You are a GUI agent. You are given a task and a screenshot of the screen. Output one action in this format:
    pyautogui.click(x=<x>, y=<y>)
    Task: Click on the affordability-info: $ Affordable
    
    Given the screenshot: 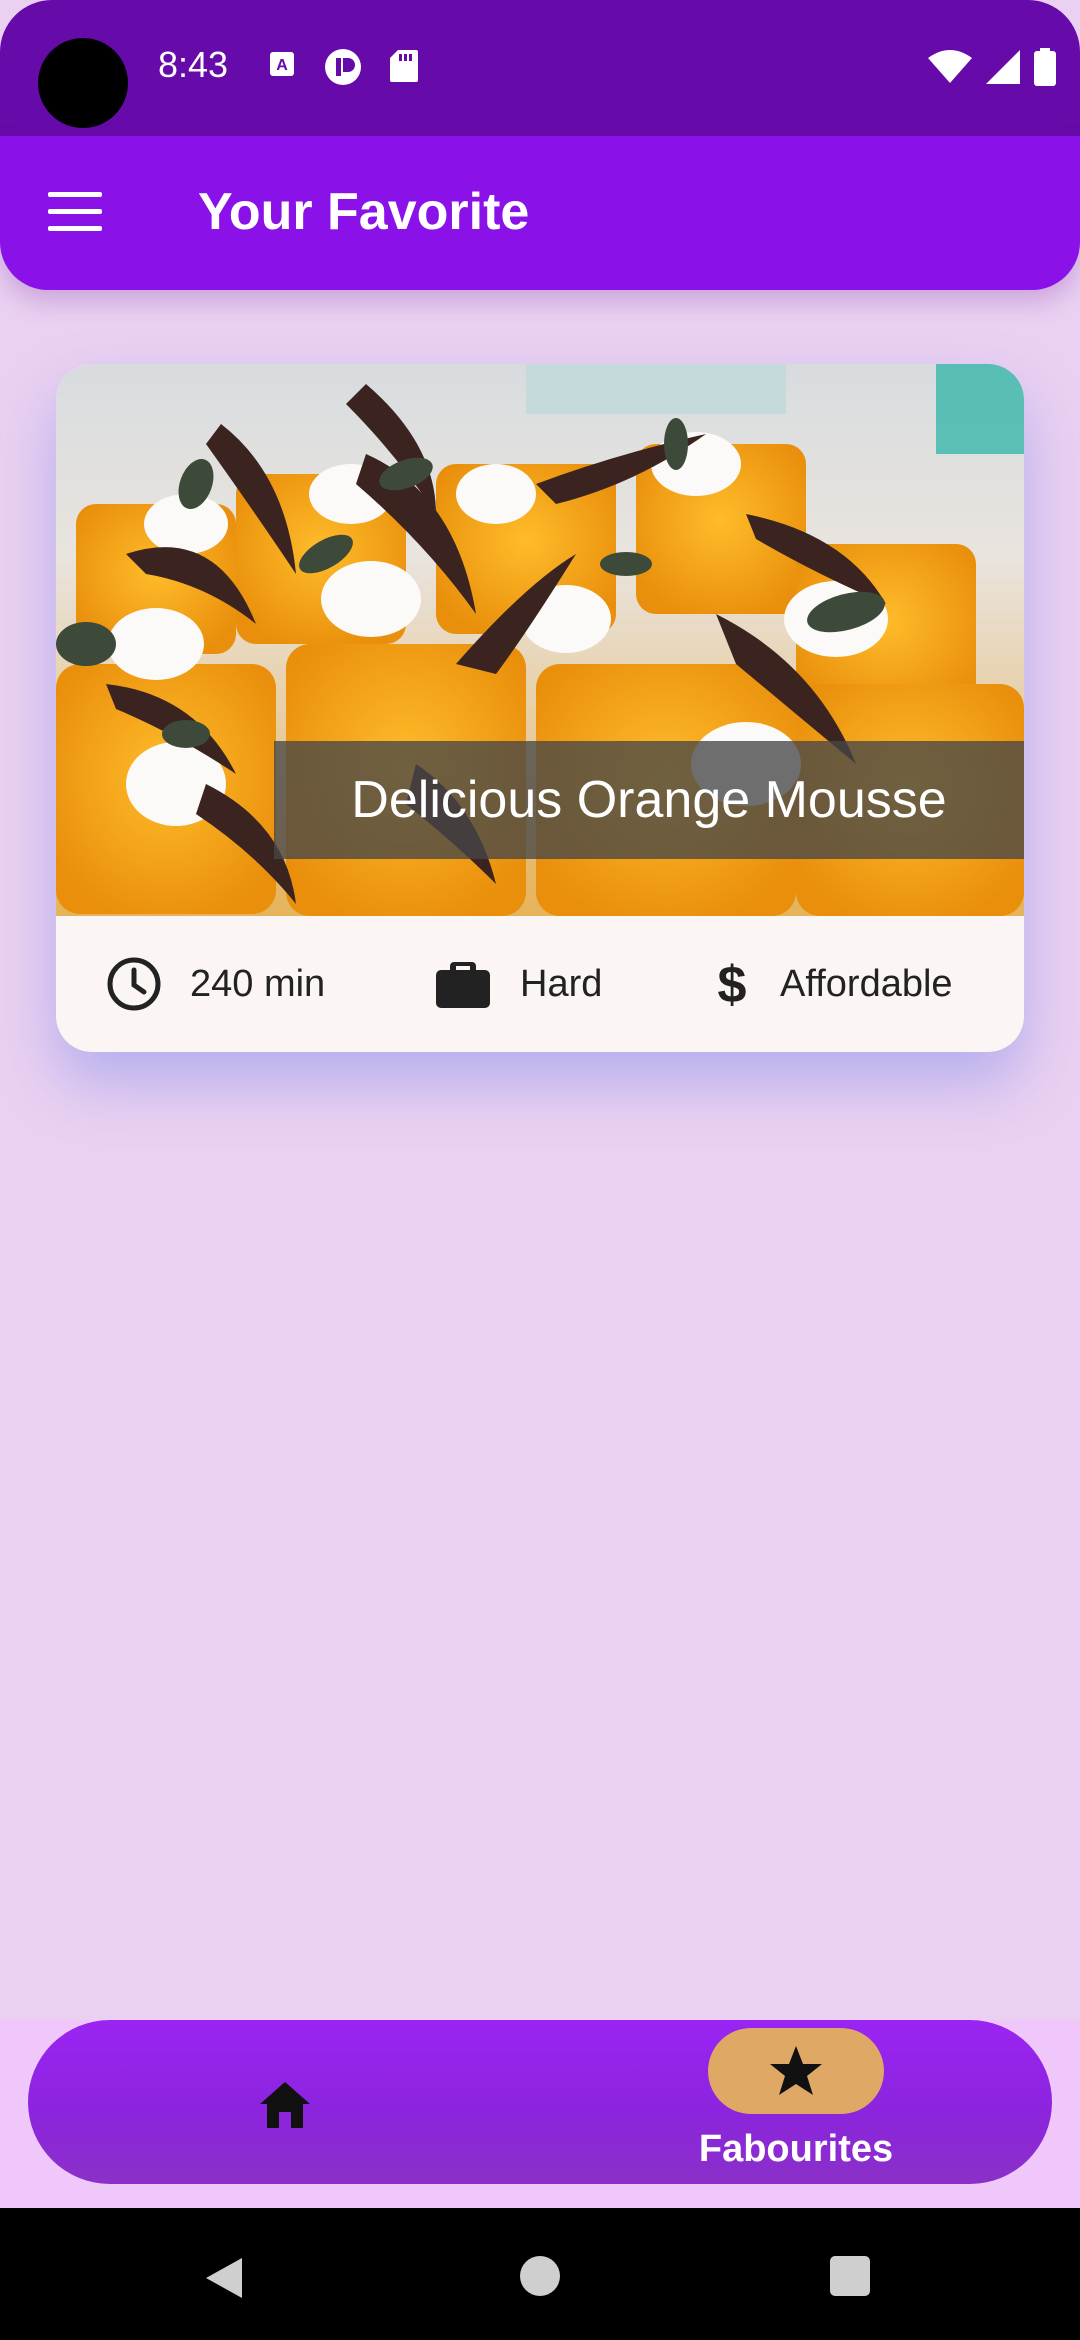 What is the action you would take?
    pyautogui.click(x=832, y=984)
    